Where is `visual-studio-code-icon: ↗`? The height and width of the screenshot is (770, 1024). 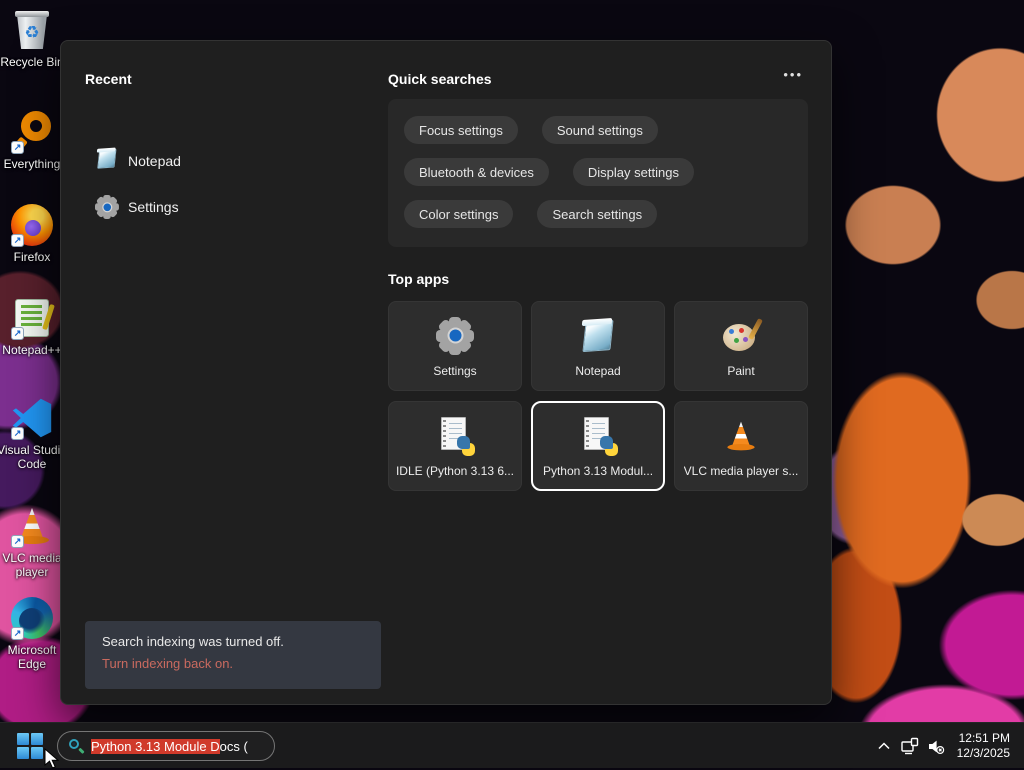
visual-studio-code-icon: ↗ is located at coordinates (32, 418).